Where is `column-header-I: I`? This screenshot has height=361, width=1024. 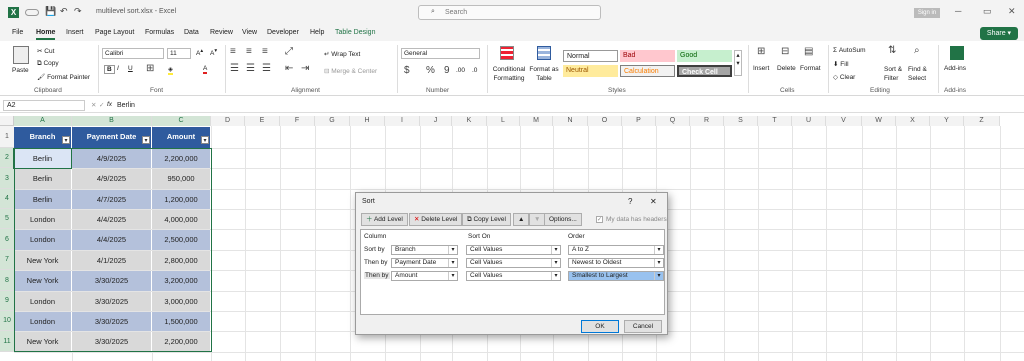
column-header-I: I is located at coordinates (402, 121).